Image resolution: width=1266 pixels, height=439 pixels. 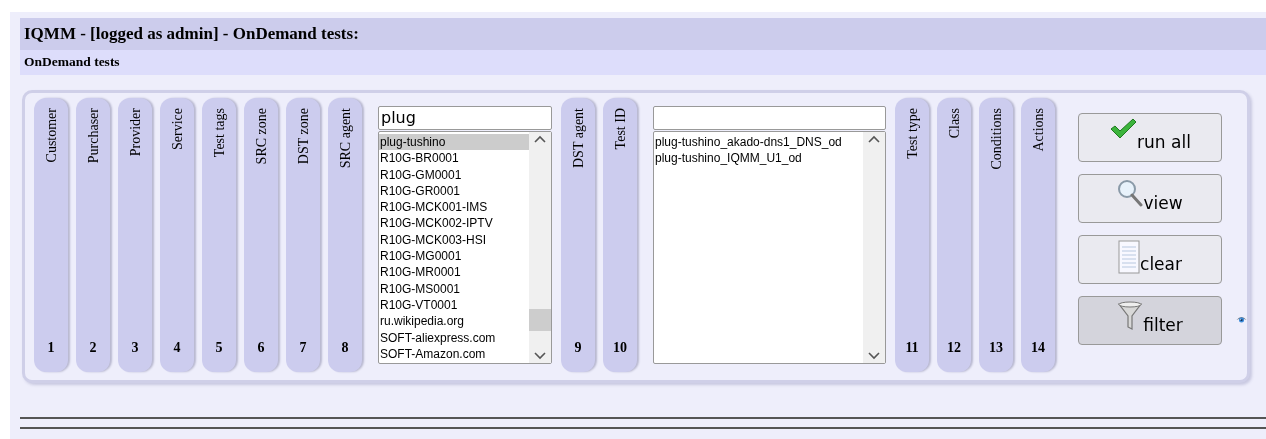 I want to click on action-button: view, so click(x=1150, y=198).